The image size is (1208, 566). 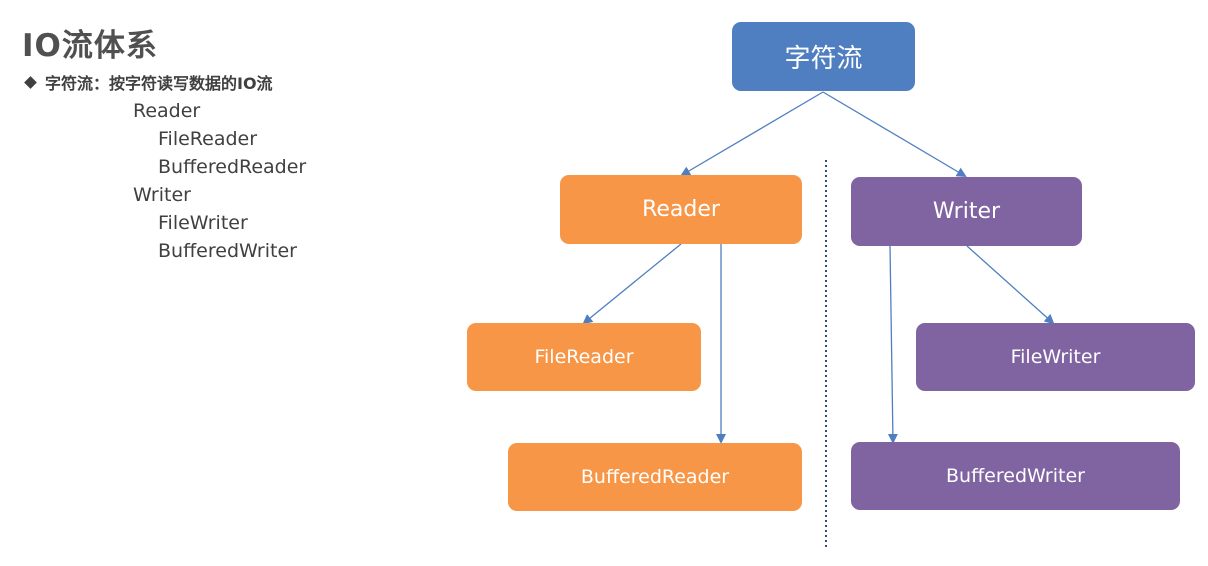 I want to click on node-filewriter: FileWriter, so click(x=1055, y=357).